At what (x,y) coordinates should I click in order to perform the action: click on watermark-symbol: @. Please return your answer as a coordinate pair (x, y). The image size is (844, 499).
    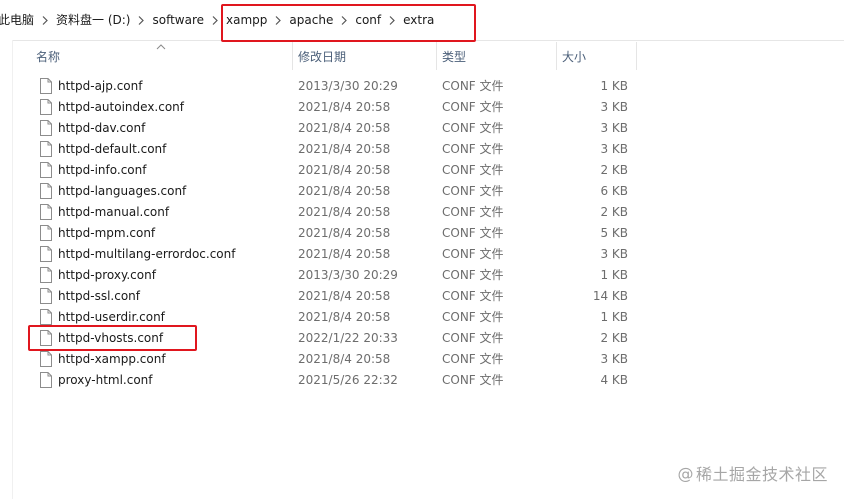
    Looking at the image, I should click on (685, 473).